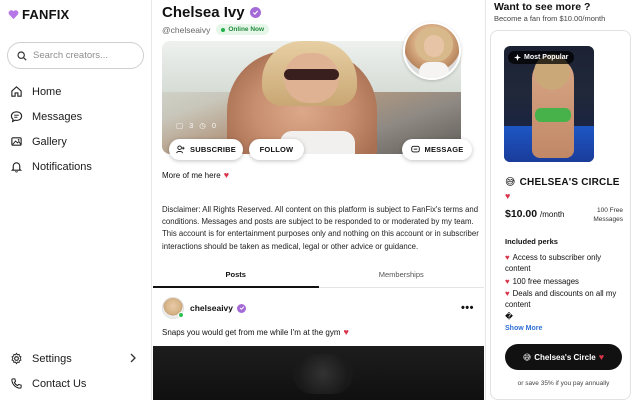 The image size is (634, 400). I want to click on nav-contact-label: Contact Us, so click(59, 383).